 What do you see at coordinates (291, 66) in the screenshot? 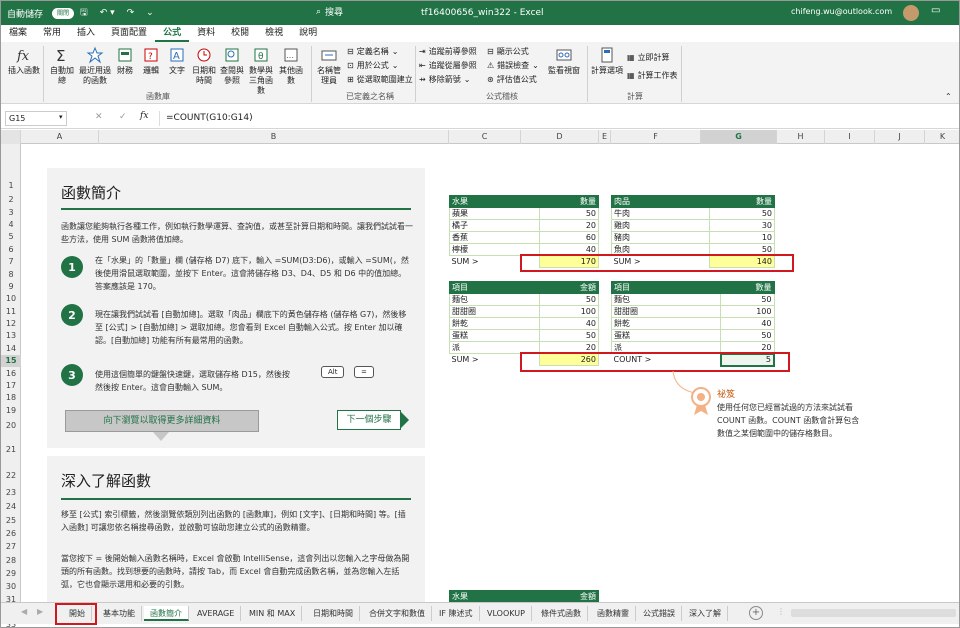
I see `more-functions-button: … 其他函數` at bounding box center [291, 66].